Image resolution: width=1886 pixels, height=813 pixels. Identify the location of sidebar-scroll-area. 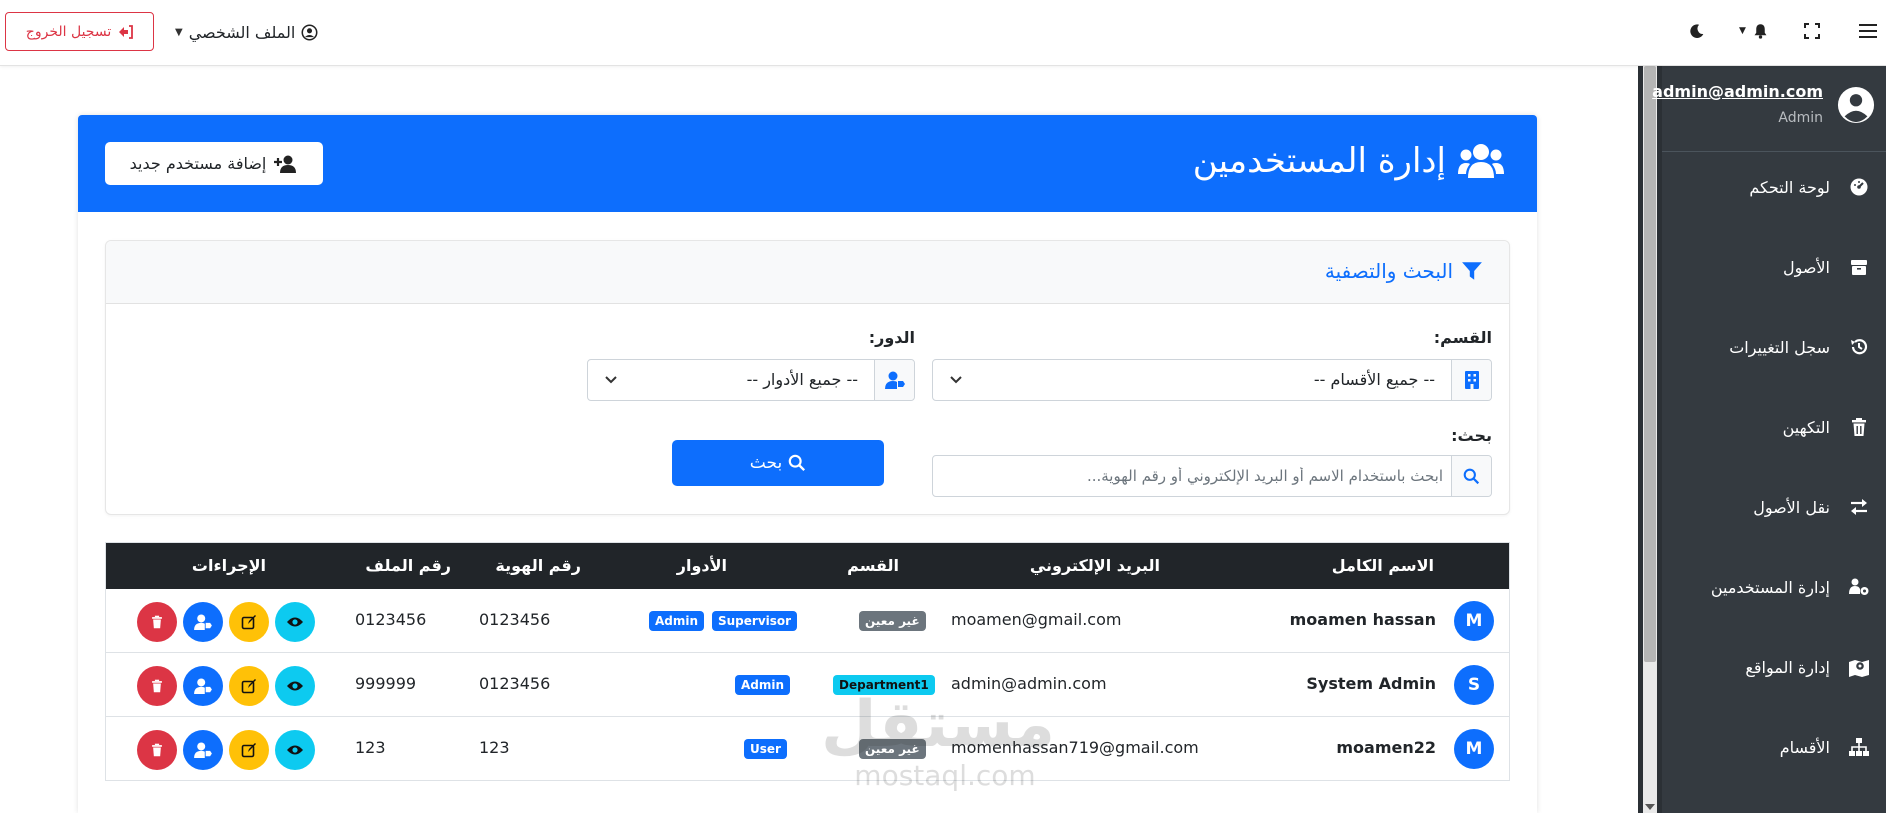
(1650, 439).